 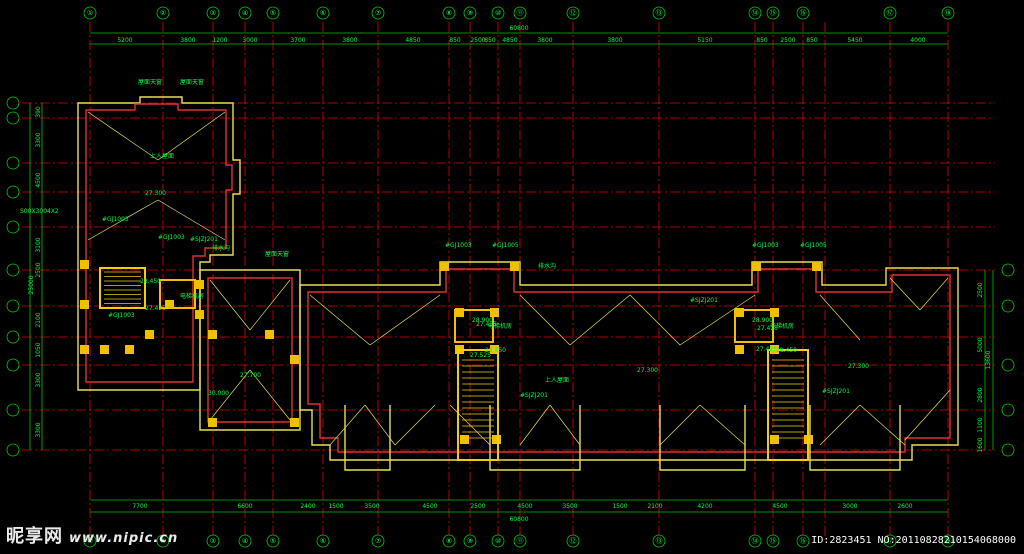 I want to click on top-dim-label: 1200, so click(x=219, y=40).